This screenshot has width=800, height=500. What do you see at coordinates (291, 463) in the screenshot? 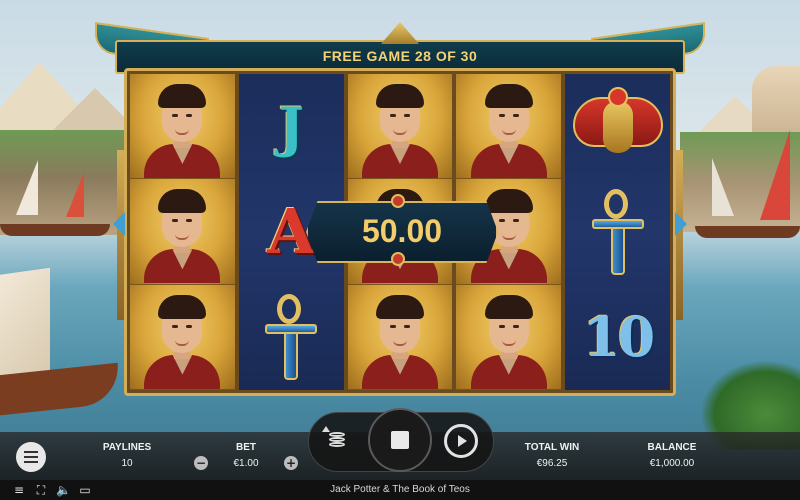
I see `bet-increase-button: +` at bounding box center [291, 463].